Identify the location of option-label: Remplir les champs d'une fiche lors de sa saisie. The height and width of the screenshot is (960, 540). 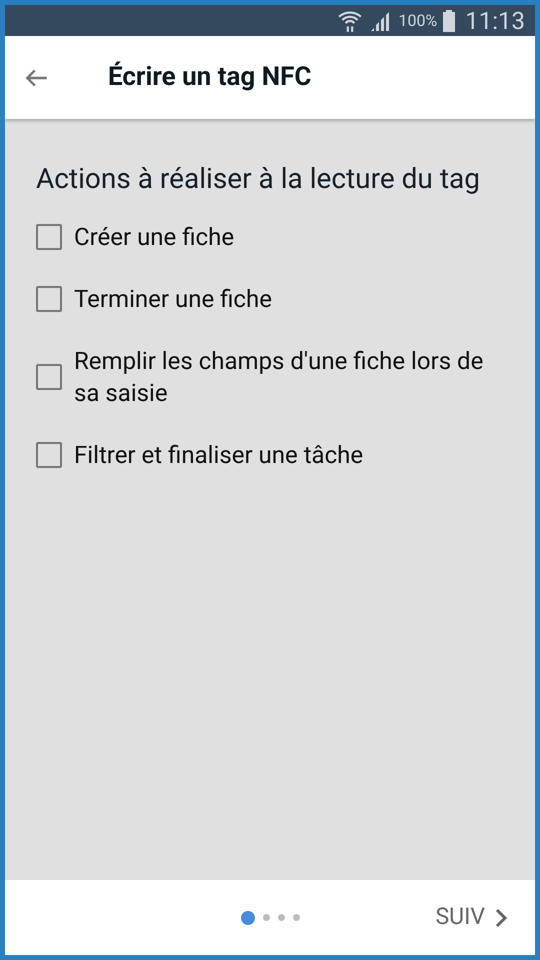
(279, 377).